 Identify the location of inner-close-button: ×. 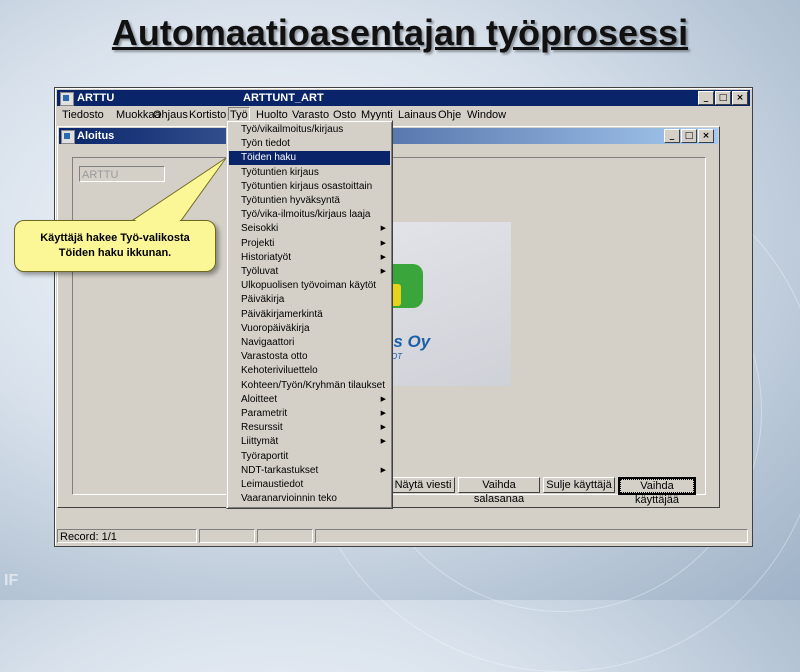
(706, 136).